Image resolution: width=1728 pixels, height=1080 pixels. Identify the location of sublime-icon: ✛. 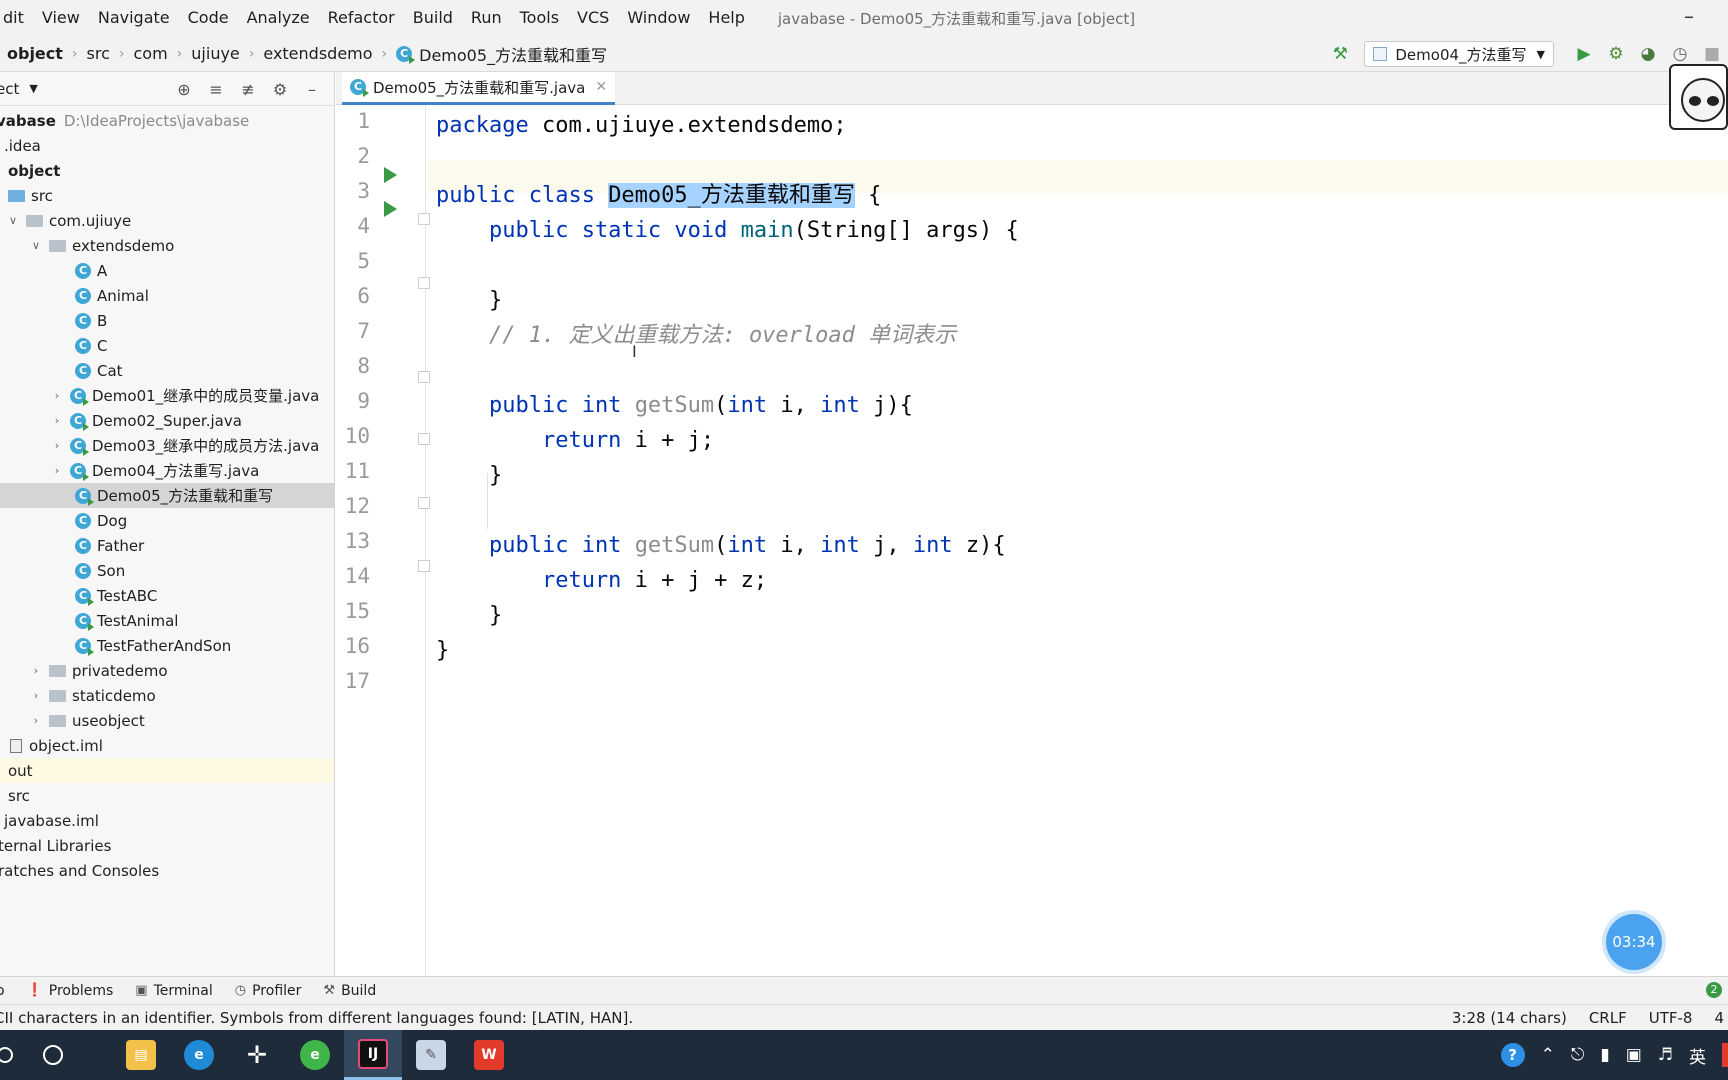
(257, 1055).